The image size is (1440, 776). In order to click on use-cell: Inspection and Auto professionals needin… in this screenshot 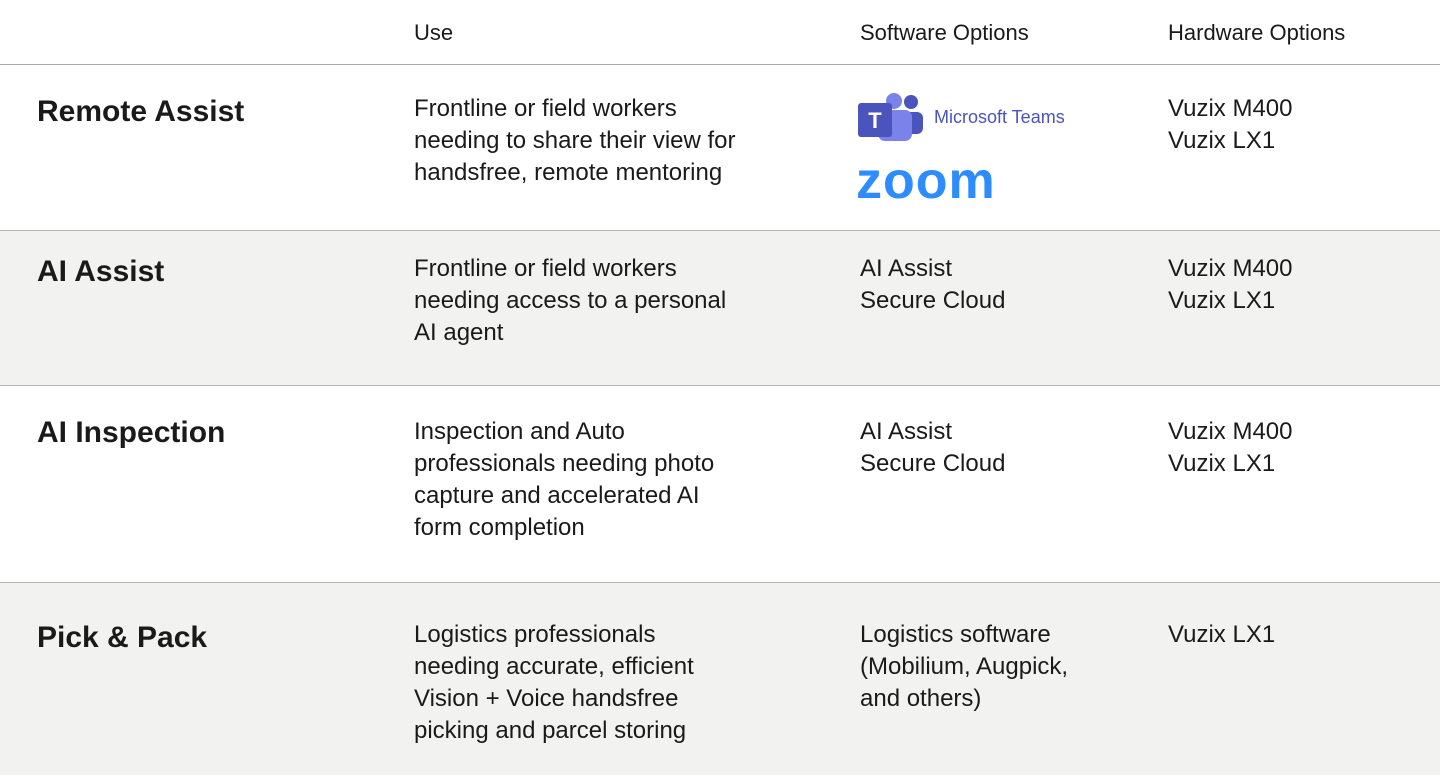, I will do `click(564, 480)`.